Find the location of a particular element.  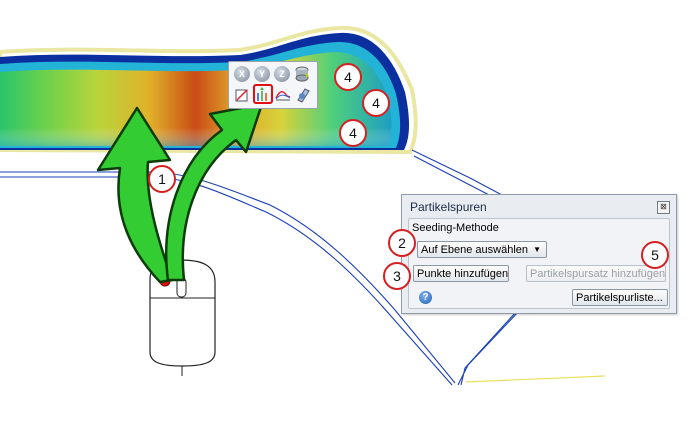

add-trace-set-button: Partikelspursatz hinzufügen is located at coordinates (596, 273).